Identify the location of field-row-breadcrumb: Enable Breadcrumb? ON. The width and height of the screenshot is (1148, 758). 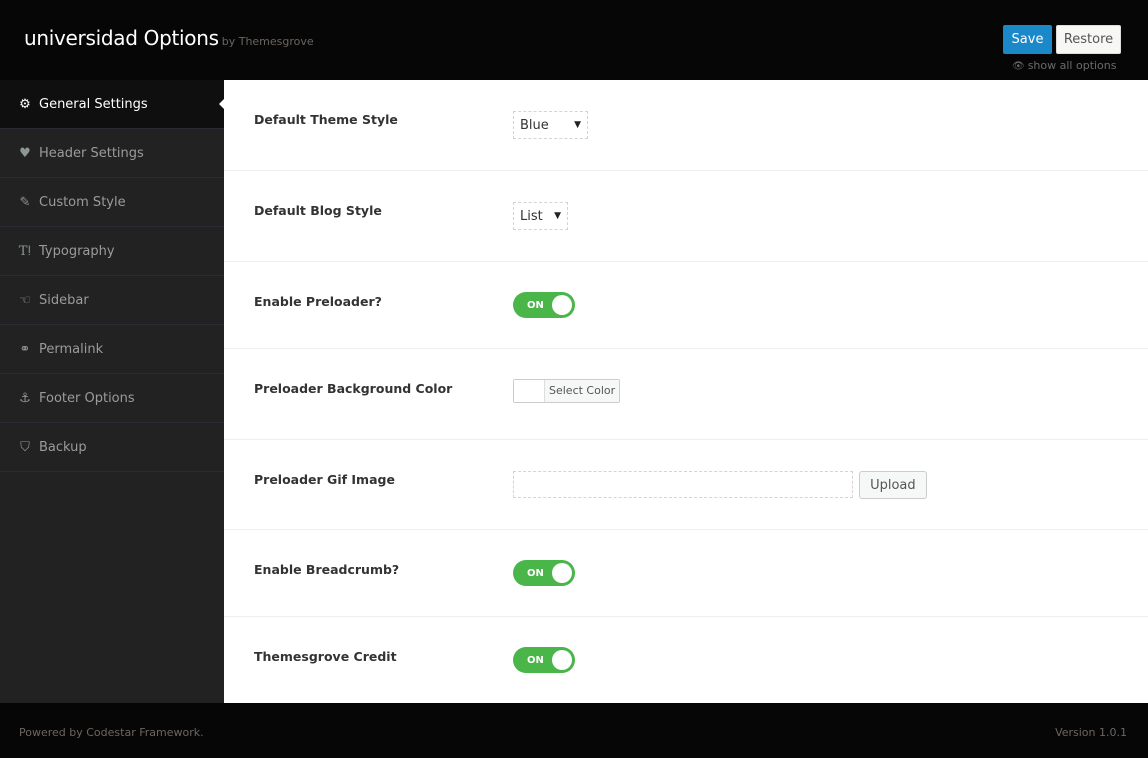
(686, 573).